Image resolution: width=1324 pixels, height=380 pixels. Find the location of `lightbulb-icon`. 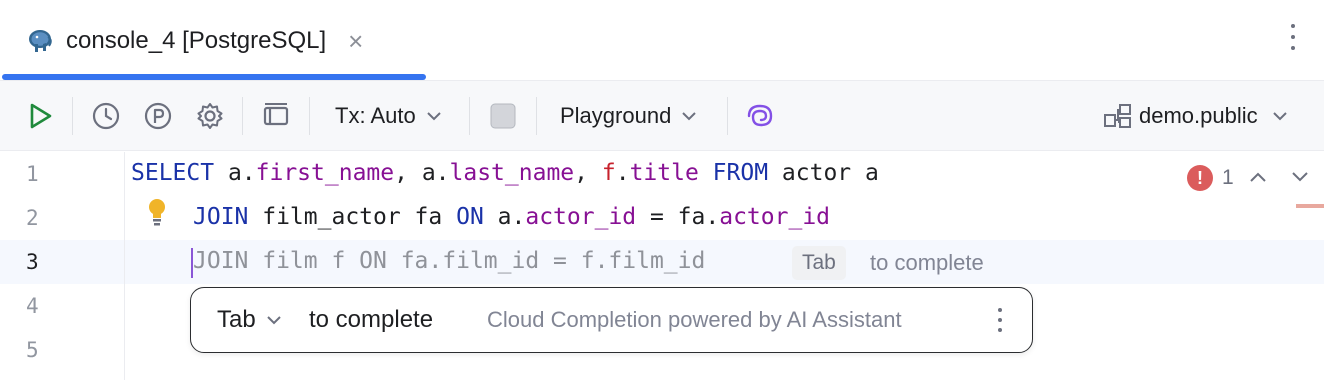

lightbulb-icon is located at coordinates (157, 212).